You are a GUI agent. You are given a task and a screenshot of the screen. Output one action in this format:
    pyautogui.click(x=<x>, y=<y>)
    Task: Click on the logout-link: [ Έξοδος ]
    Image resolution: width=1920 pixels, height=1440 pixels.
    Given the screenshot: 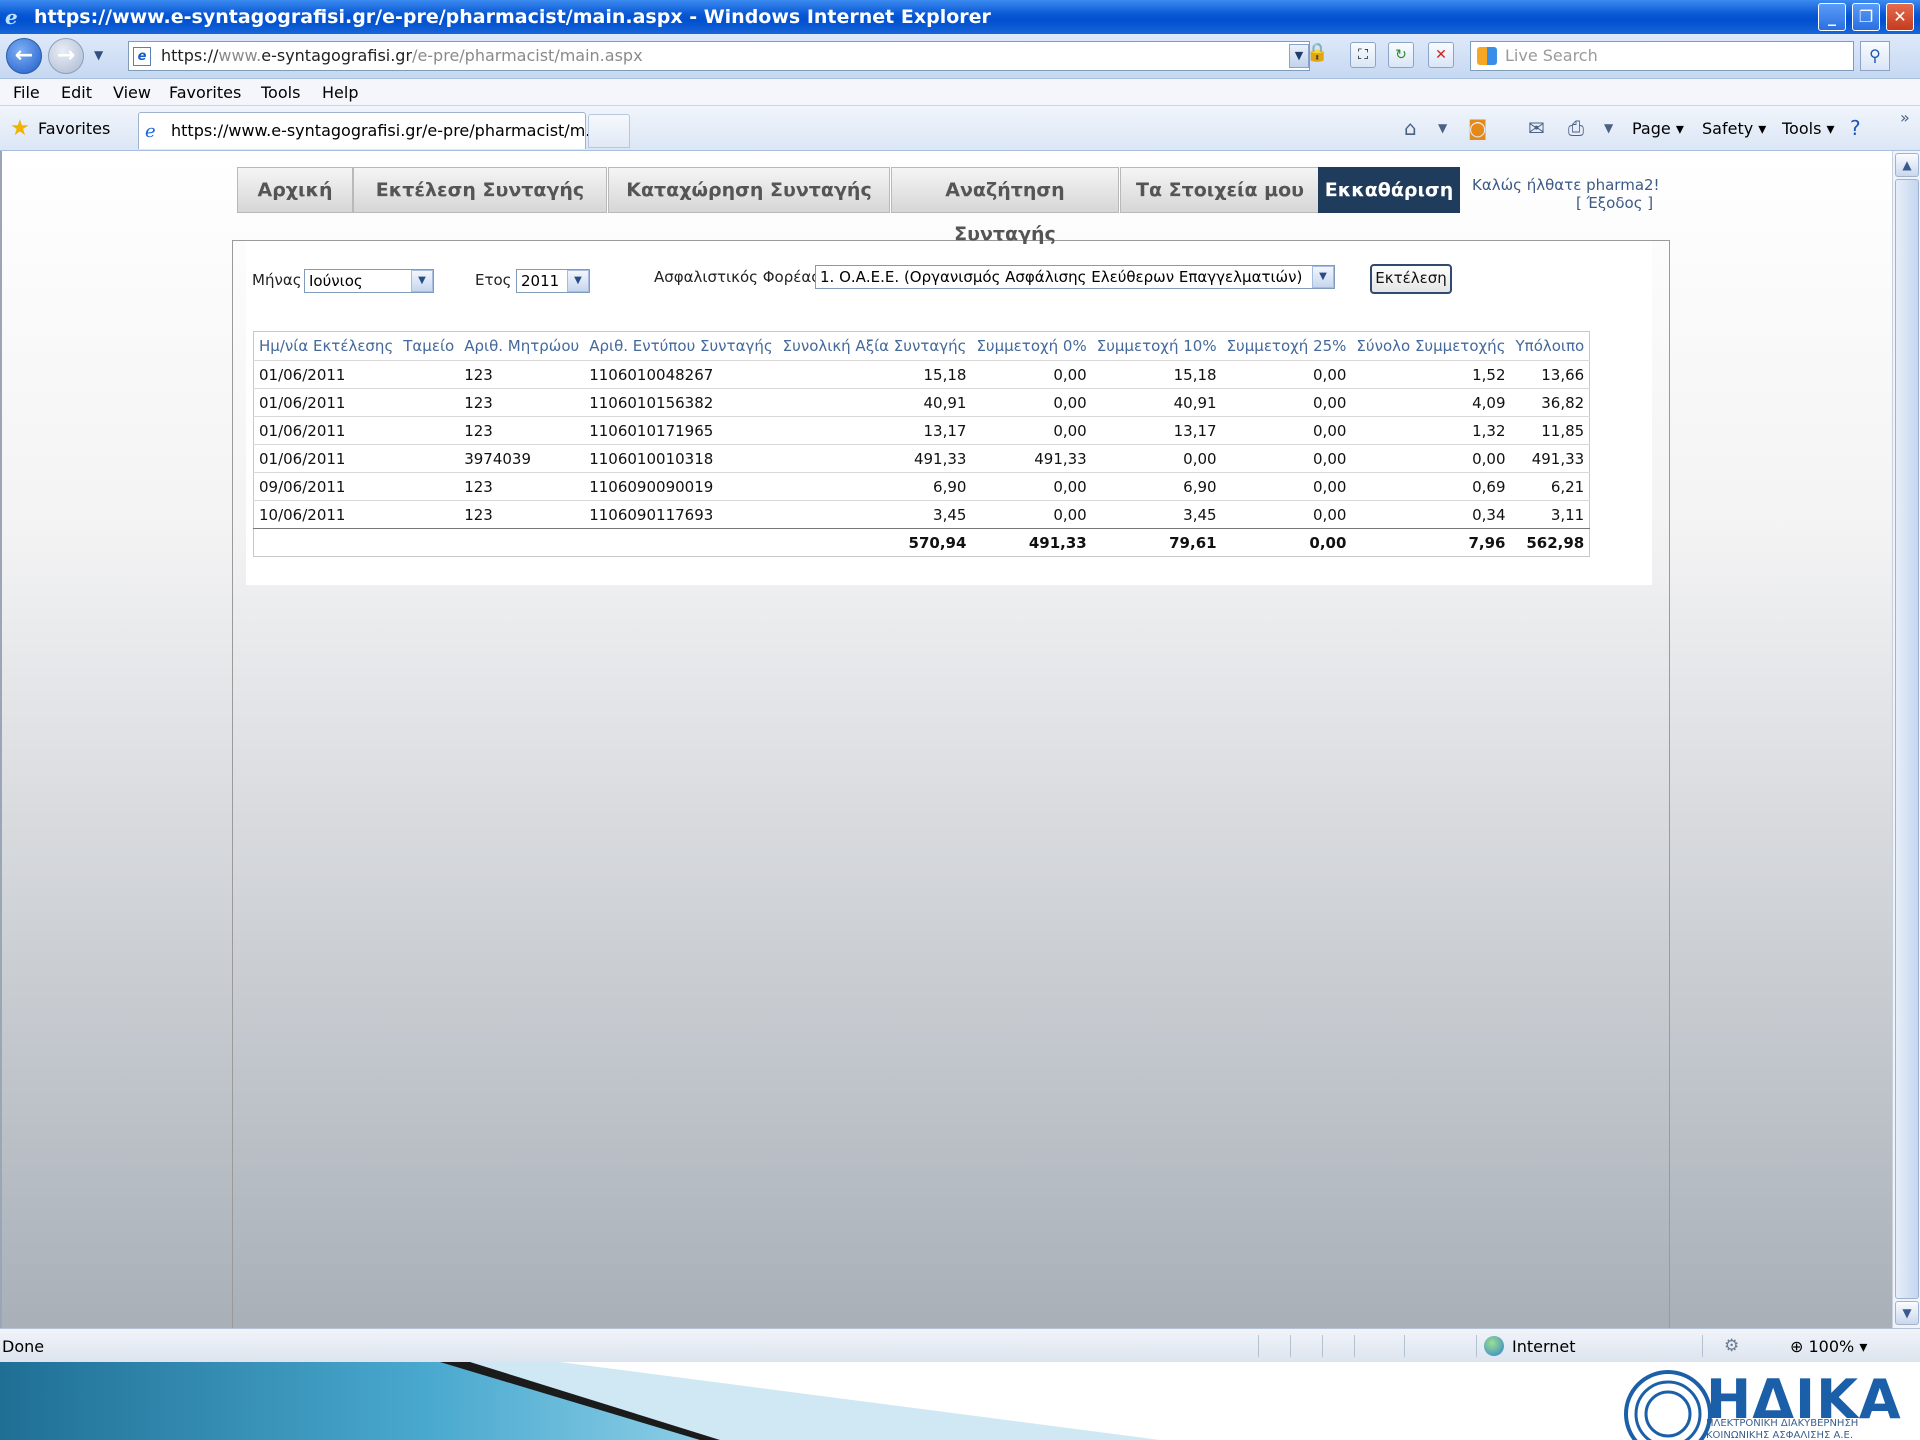 What is the action you would take?
    pyautogui.click(x=1614, y=203)
    